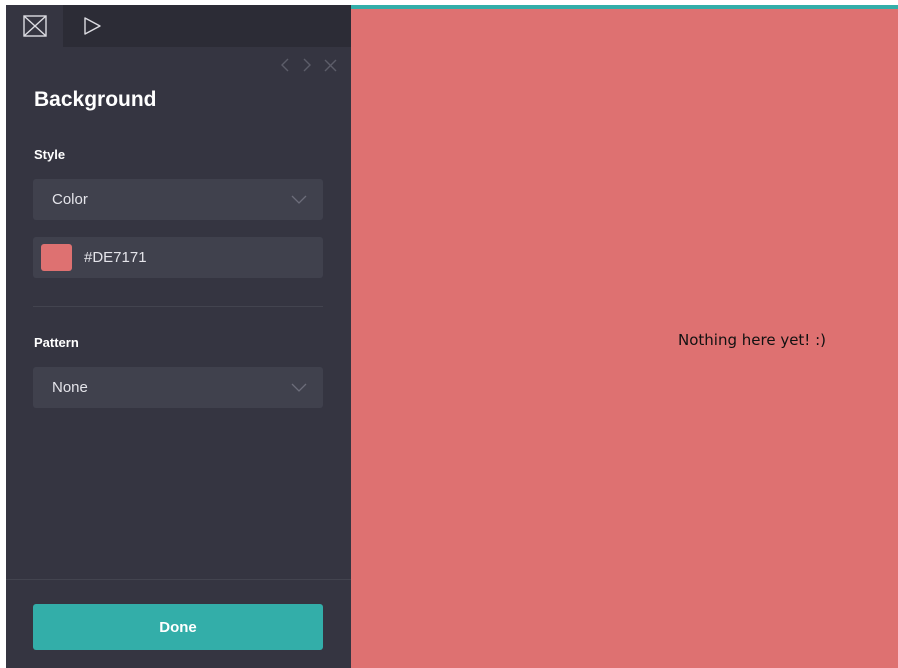 The image size is (898, 668). I want to click on footer-divider, so click(178, 579).